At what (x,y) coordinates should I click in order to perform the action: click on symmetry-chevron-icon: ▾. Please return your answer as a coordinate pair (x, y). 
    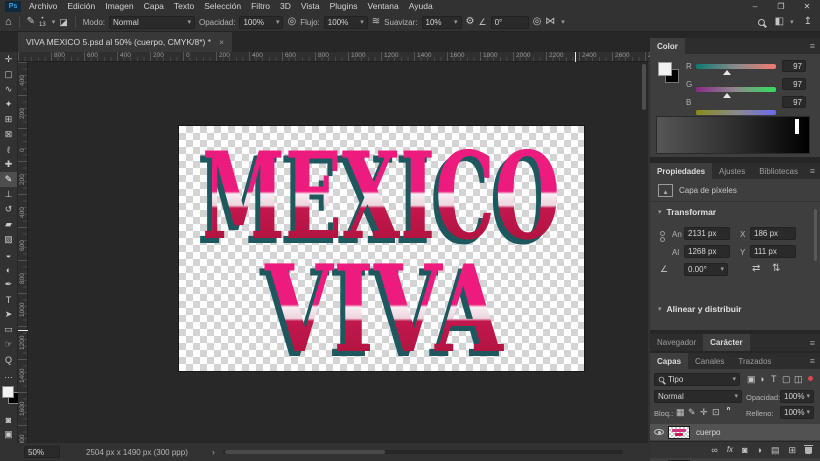
    Looking at the image, I should click on (563, 22).